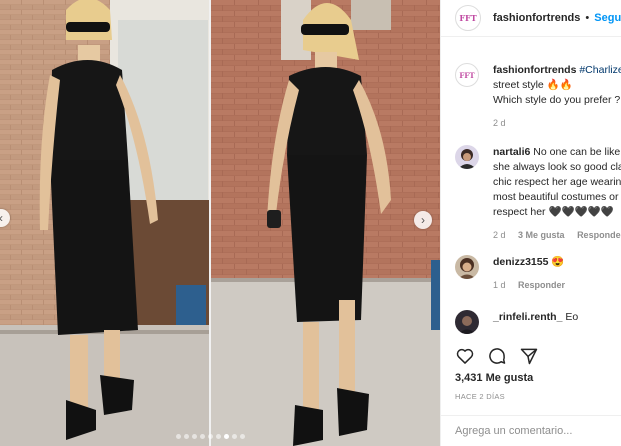 The image size is (621, 446). What do you see at coordinates (423, 220) in the screenshot?
I see `next-slide-button: ›` at bounding box center [423, 220].